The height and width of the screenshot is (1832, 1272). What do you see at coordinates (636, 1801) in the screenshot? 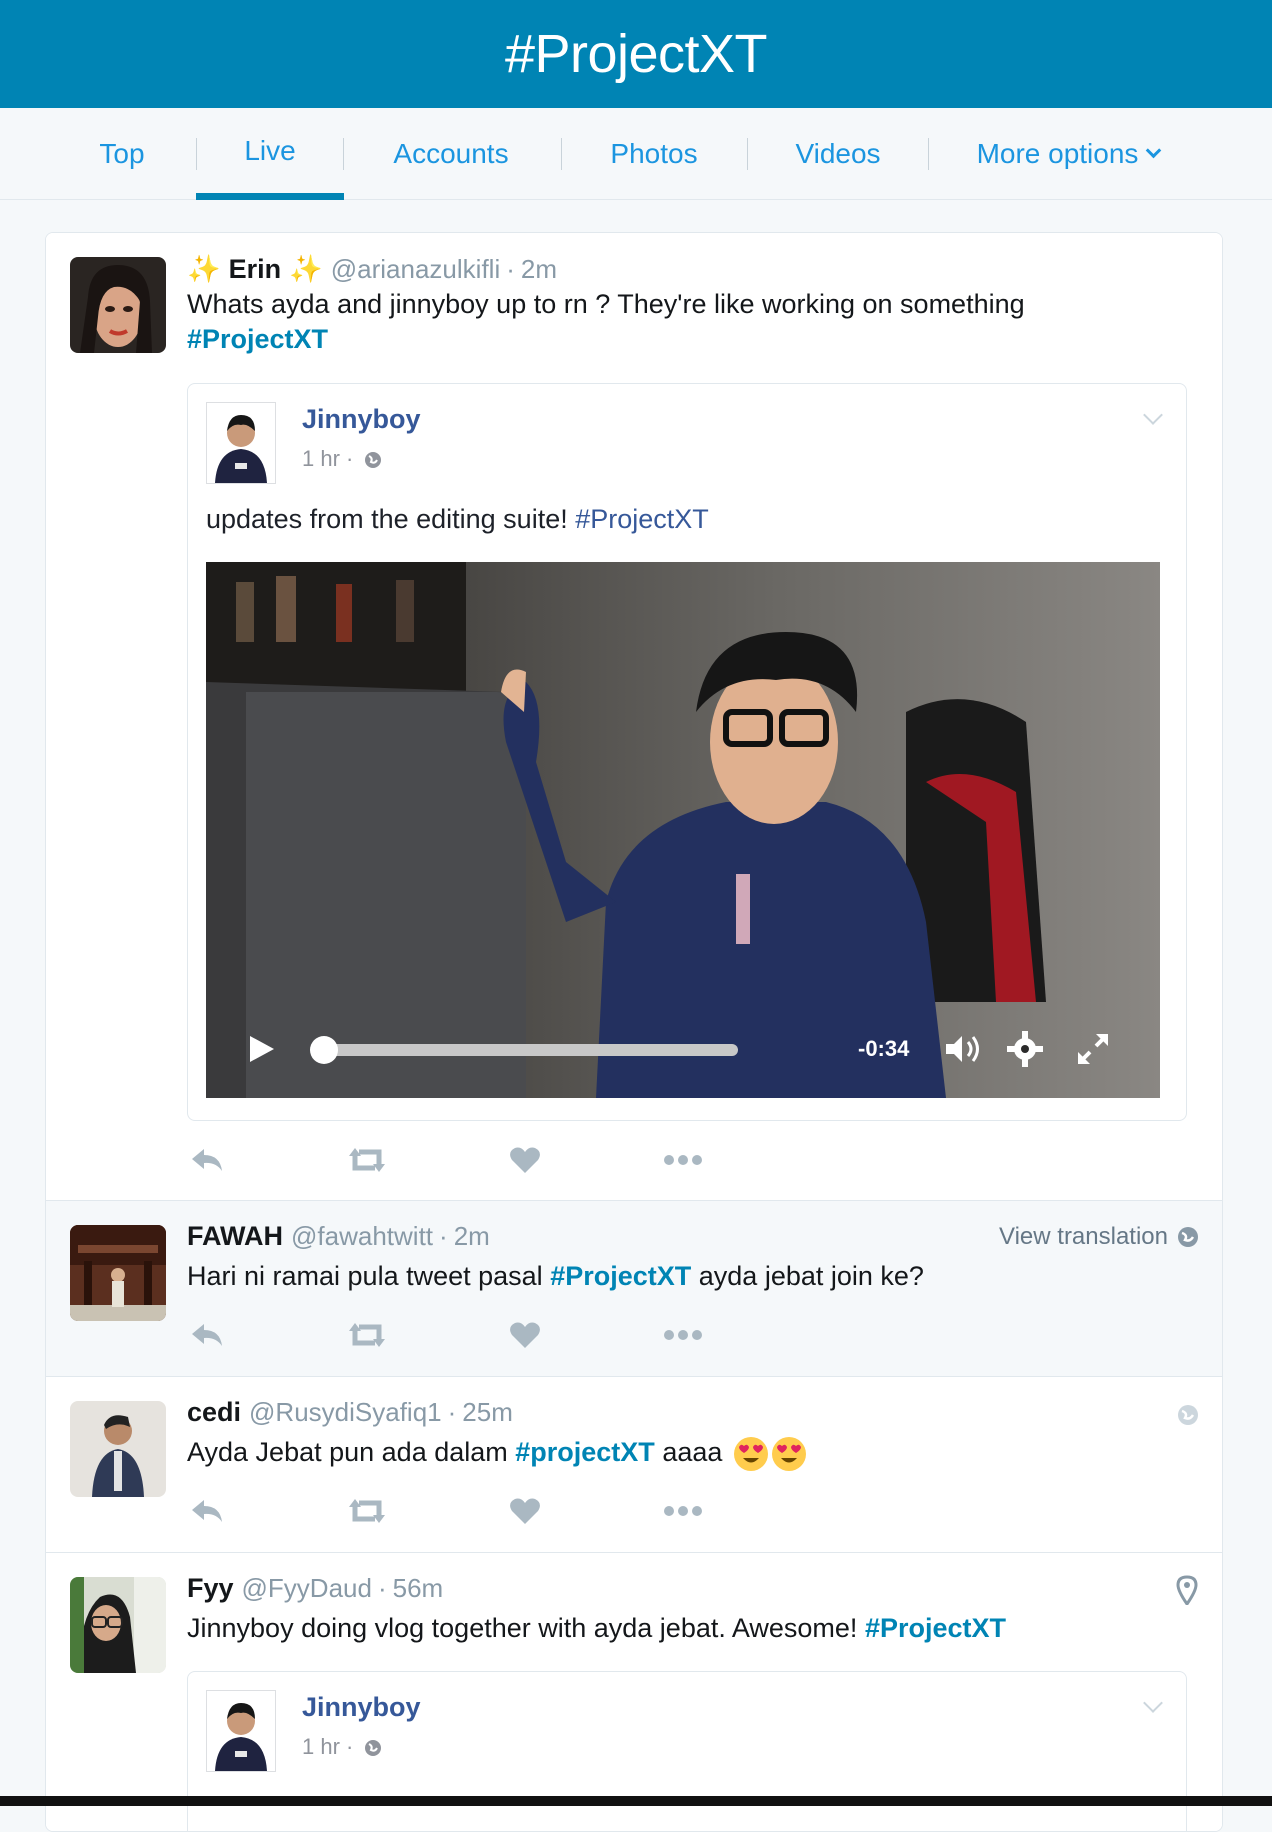
I see `bottom-edge` at bounding box center [636, 1801].